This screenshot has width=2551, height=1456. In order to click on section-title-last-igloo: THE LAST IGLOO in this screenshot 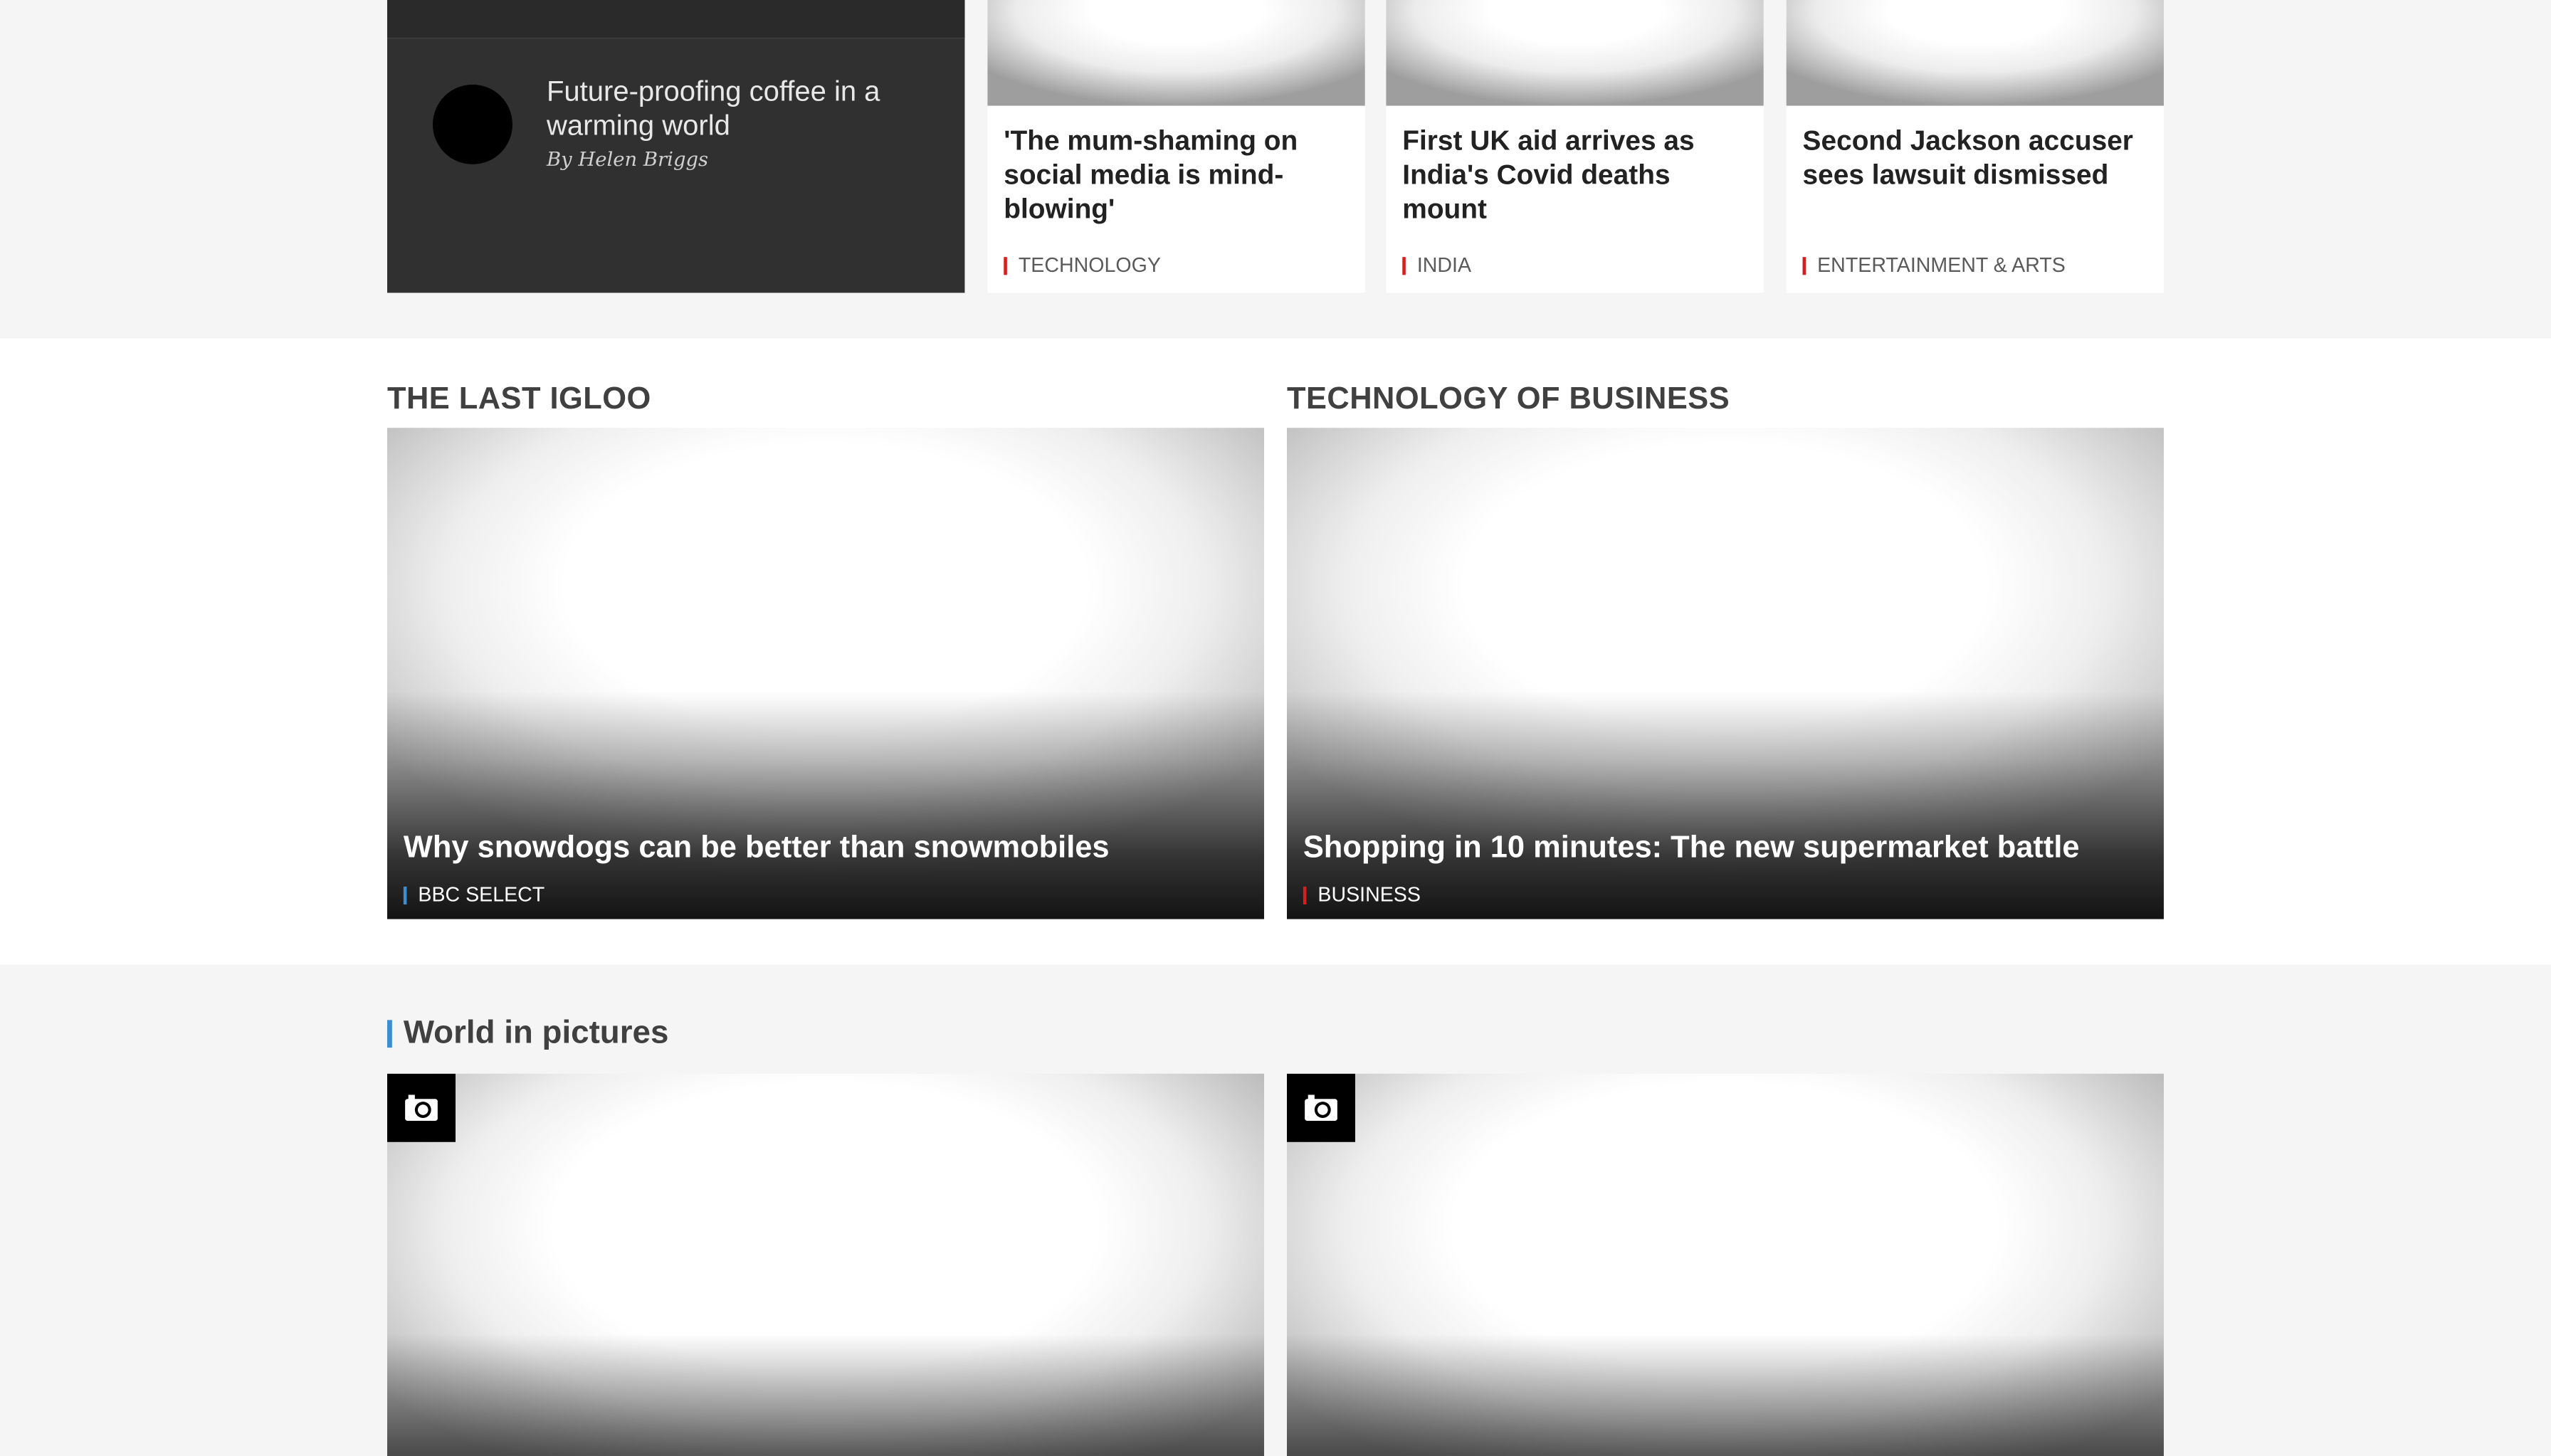, I will do `click(519, 400)`.